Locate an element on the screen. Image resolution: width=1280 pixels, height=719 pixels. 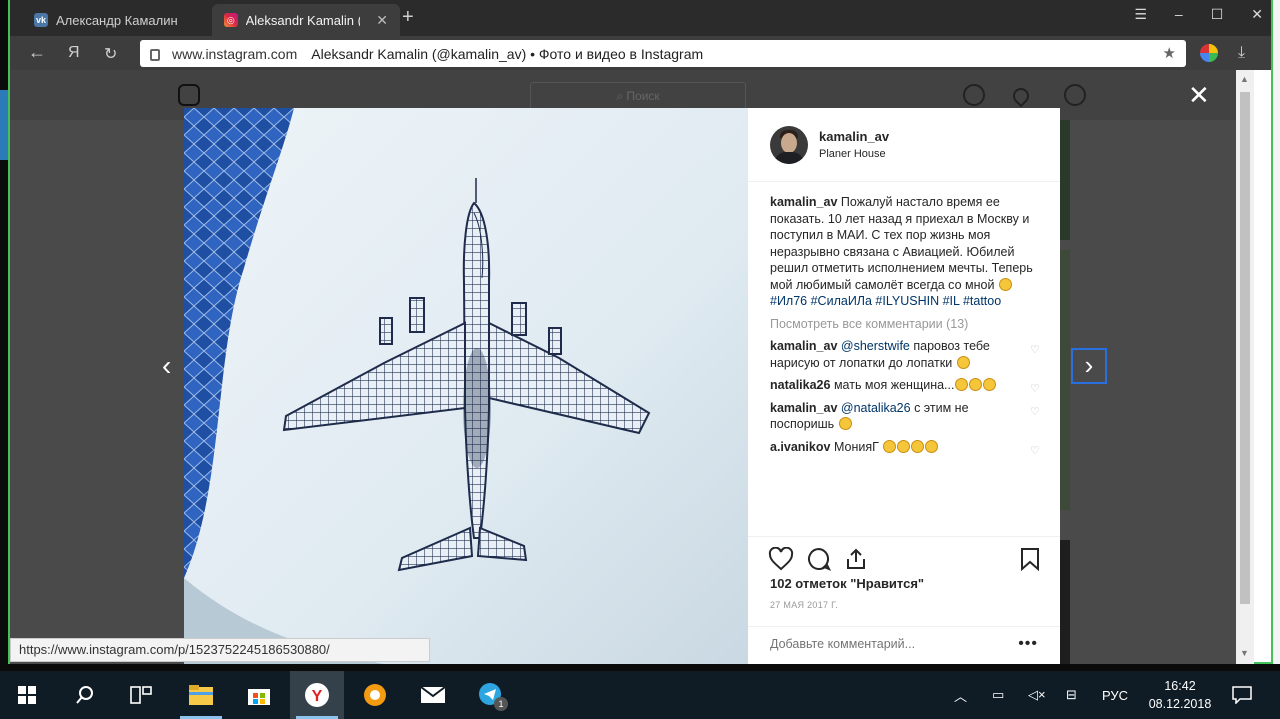
add-comment-input is located at coordinates (885, 644).